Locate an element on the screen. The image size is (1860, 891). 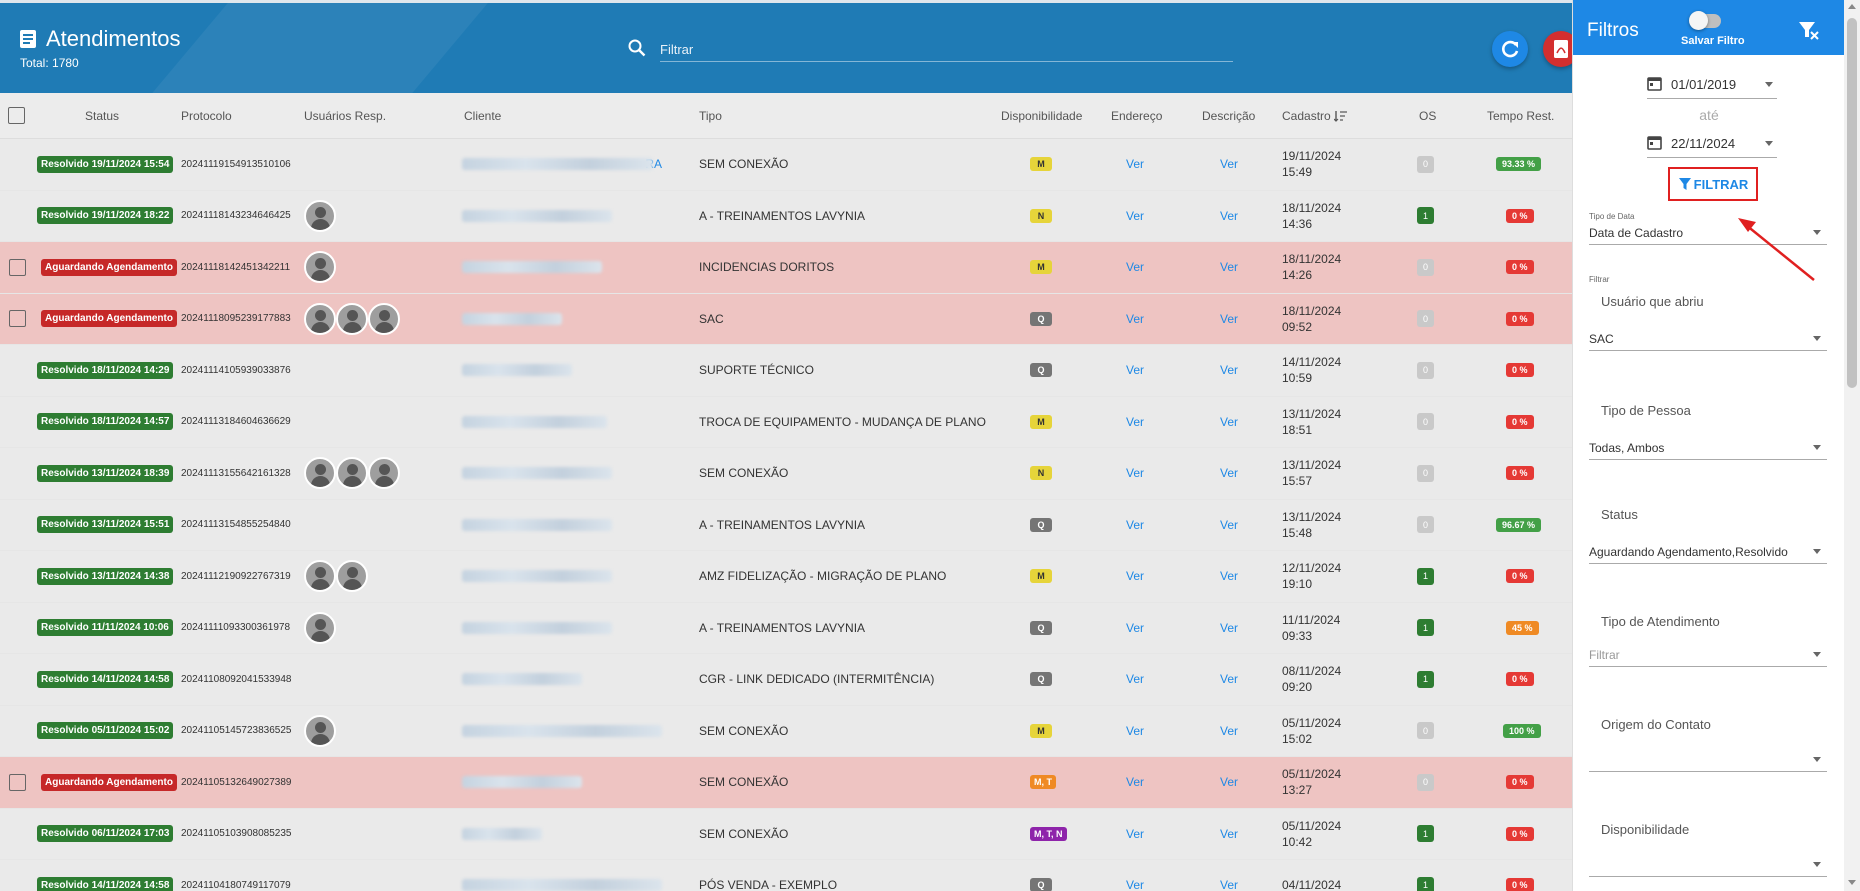
col-protocolo: Protocolo is located at coordinates (206, 115).